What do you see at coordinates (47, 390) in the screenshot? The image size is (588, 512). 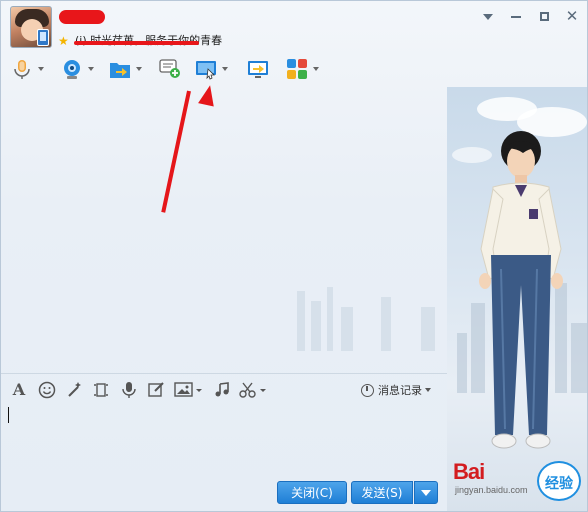 I see `emoji-icon` at bounding box center [47, 390].